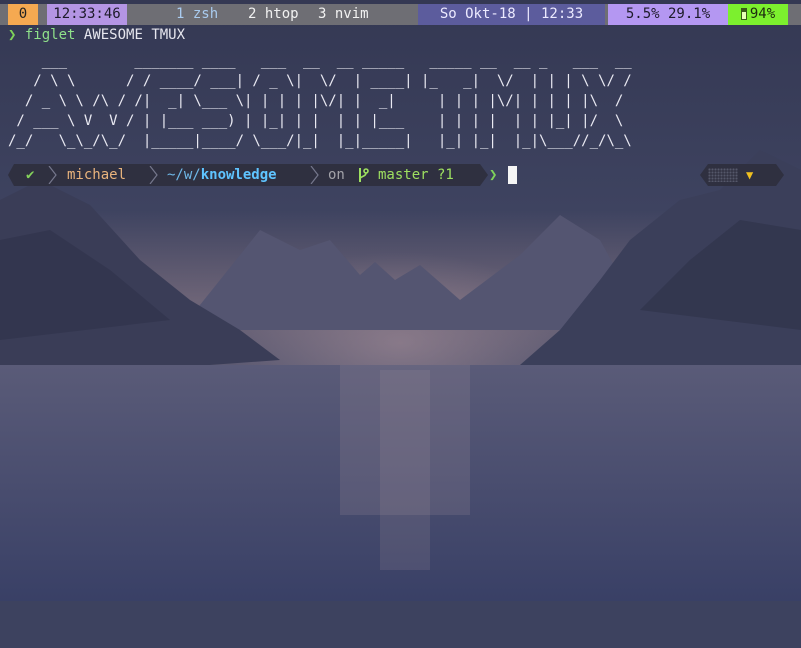  What do you see at coordinates (134, 35) in the screenshot?
I see `command-args: AWESOME TMUX` at bounding box center [134, 35].